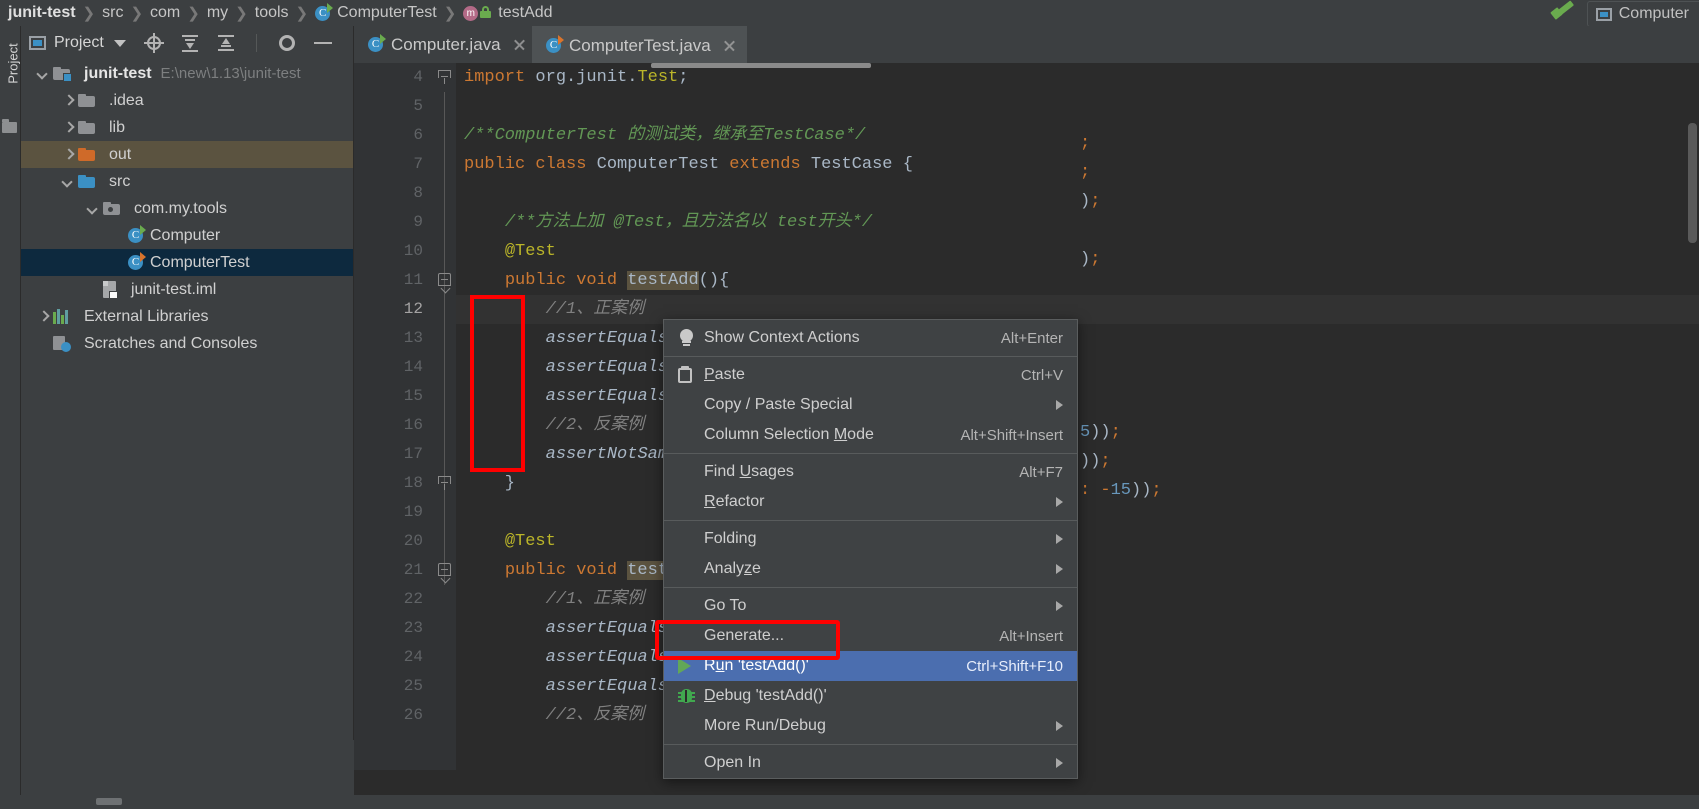  I want to click on code-line: public void testAdd(){, so click(1077, 280).